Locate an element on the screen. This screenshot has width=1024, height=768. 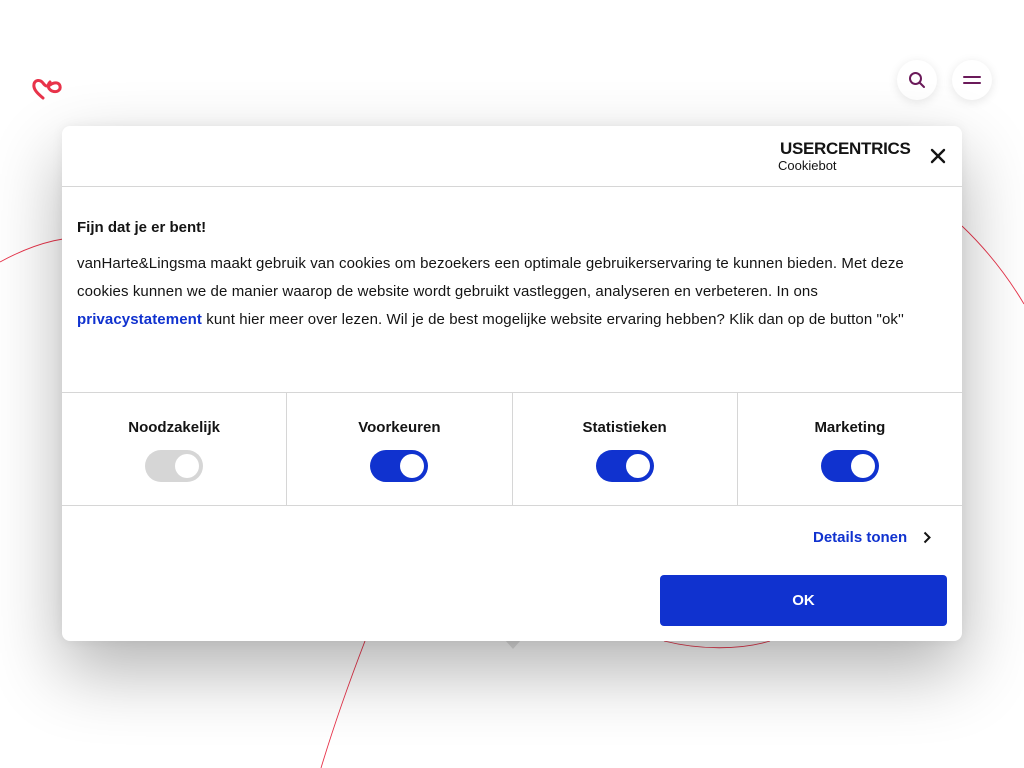
cookiebot-product-text: Cookiebot is located at coordinates (807, 165).